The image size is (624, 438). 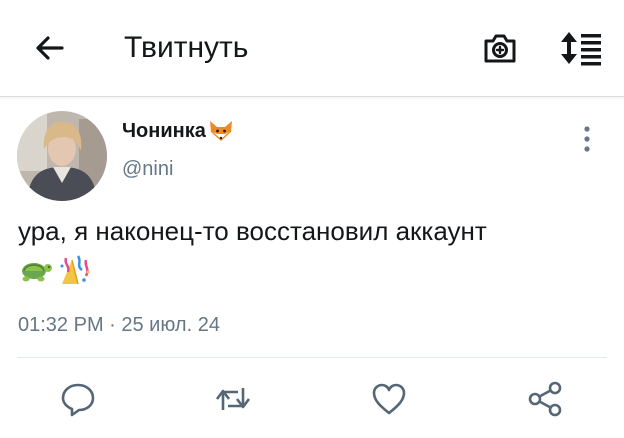 What do you see at coordinates (252, 231) in the screenshot?
I see `tweet-text: ура, я наконец-то восстановил аккаунт` at bounding box center [252, 231].